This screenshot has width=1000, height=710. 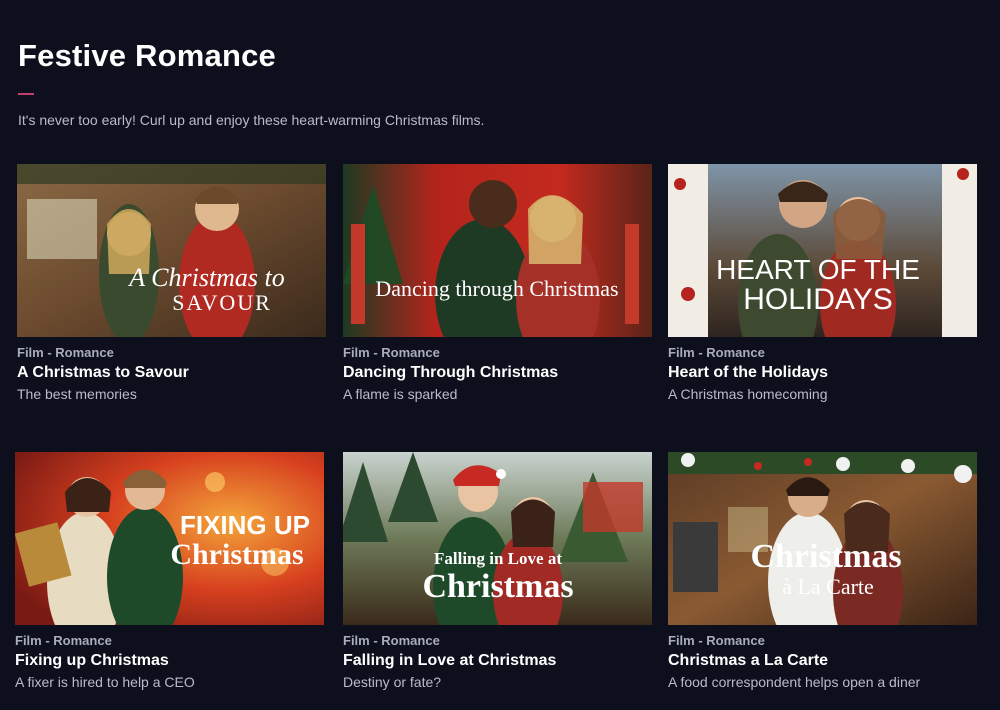 What do you see at coordinates (748, 661) in the screenshot?
I see `film-title: Christmas a La Carte` at bounding box center [748, 661].